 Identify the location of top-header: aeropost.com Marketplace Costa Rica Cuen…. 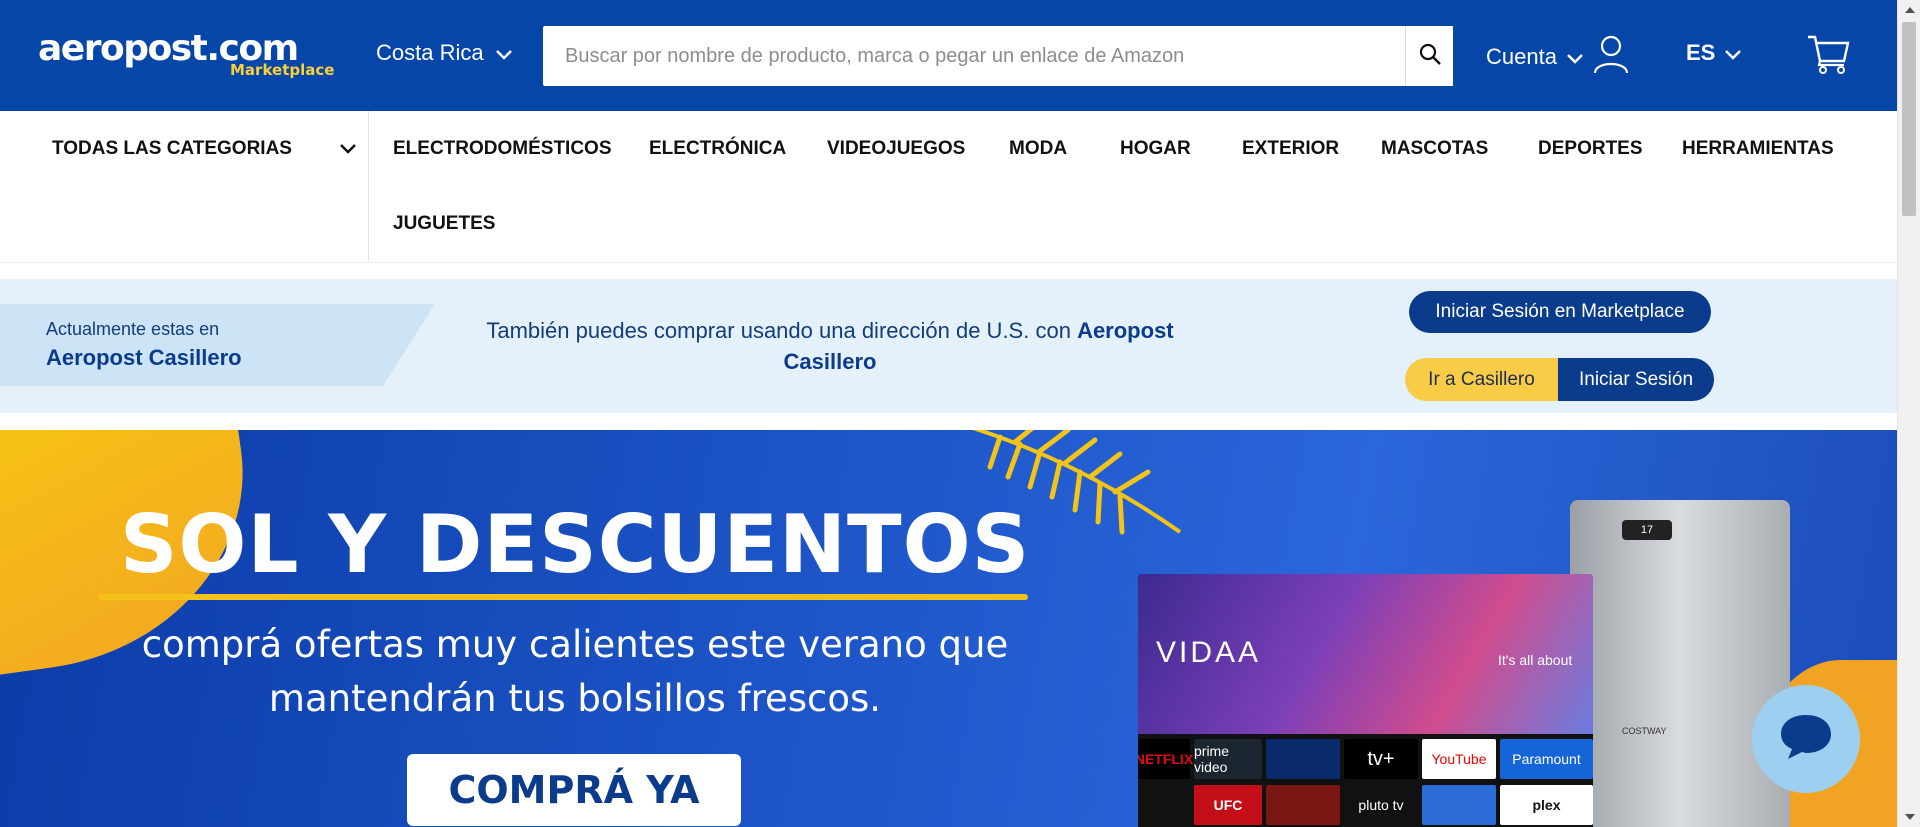
(948, 55).